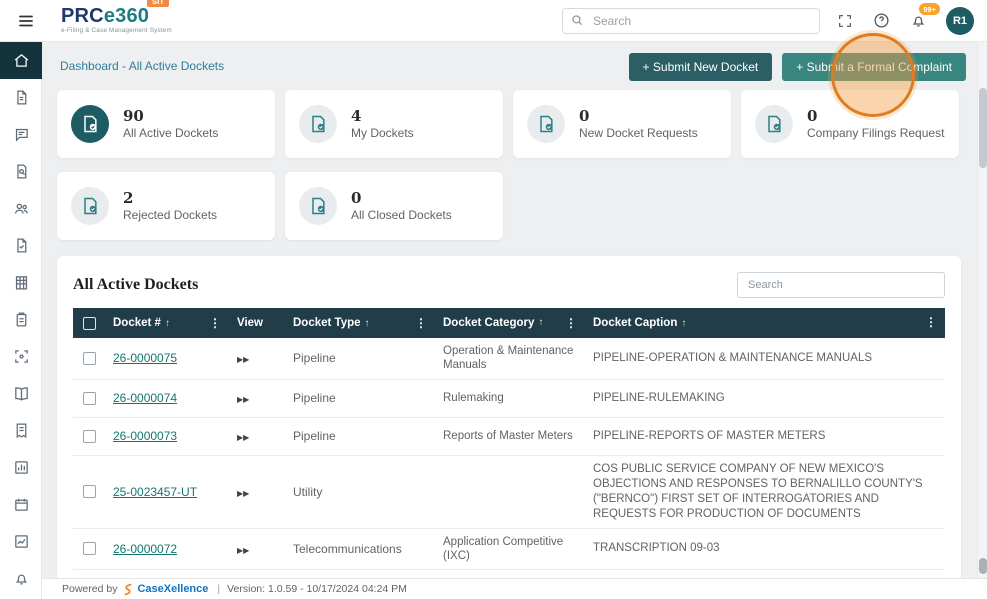 This screenshot has width=987, height=599. Describe the element at coordinates (638, 133) in the screenshot. I see `stat-label: New Docket Requests` at that location.